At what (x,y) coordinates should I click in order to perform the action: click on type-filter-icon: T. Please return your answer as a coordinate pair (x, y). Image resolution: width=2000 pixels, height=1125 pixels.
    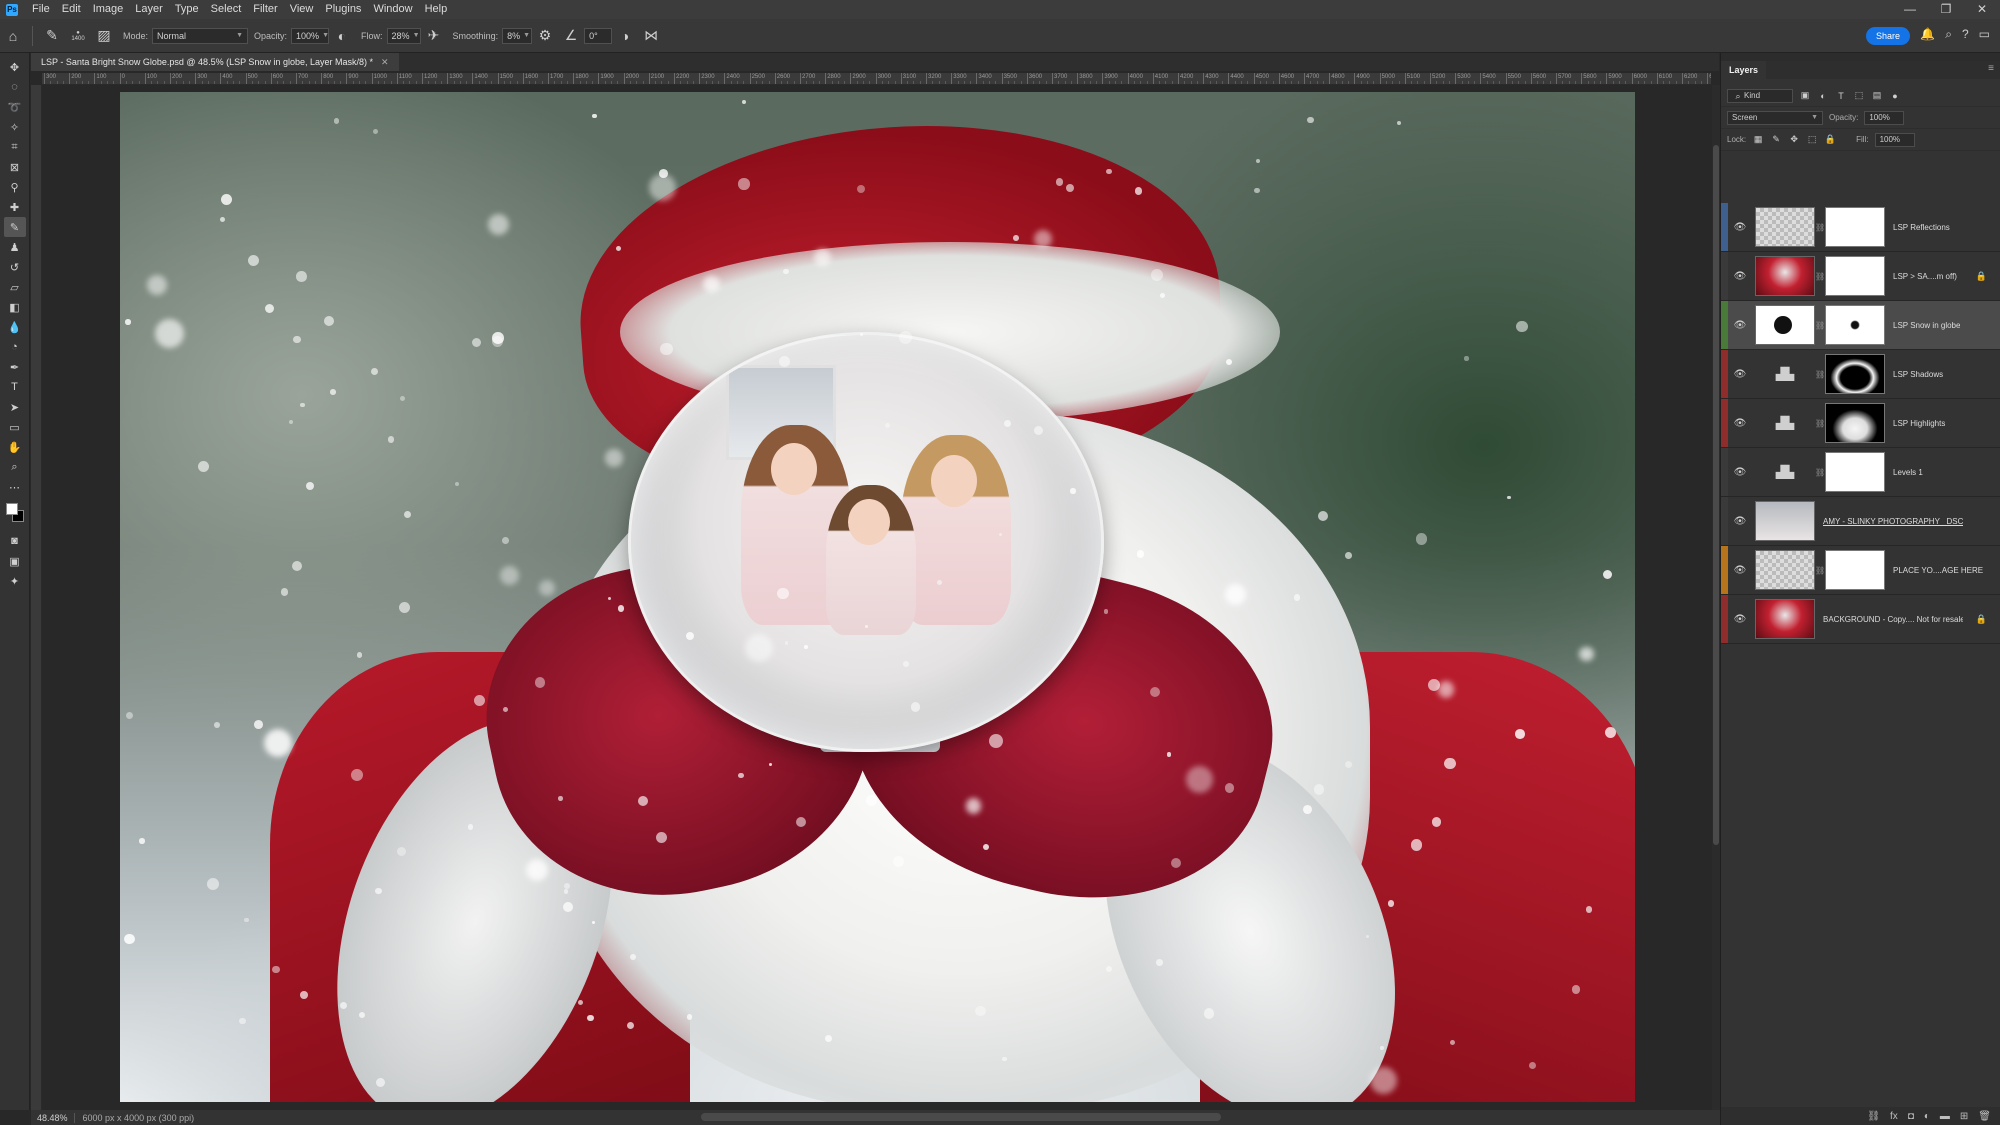
    Looking at the image, I should click on (1841, 96).